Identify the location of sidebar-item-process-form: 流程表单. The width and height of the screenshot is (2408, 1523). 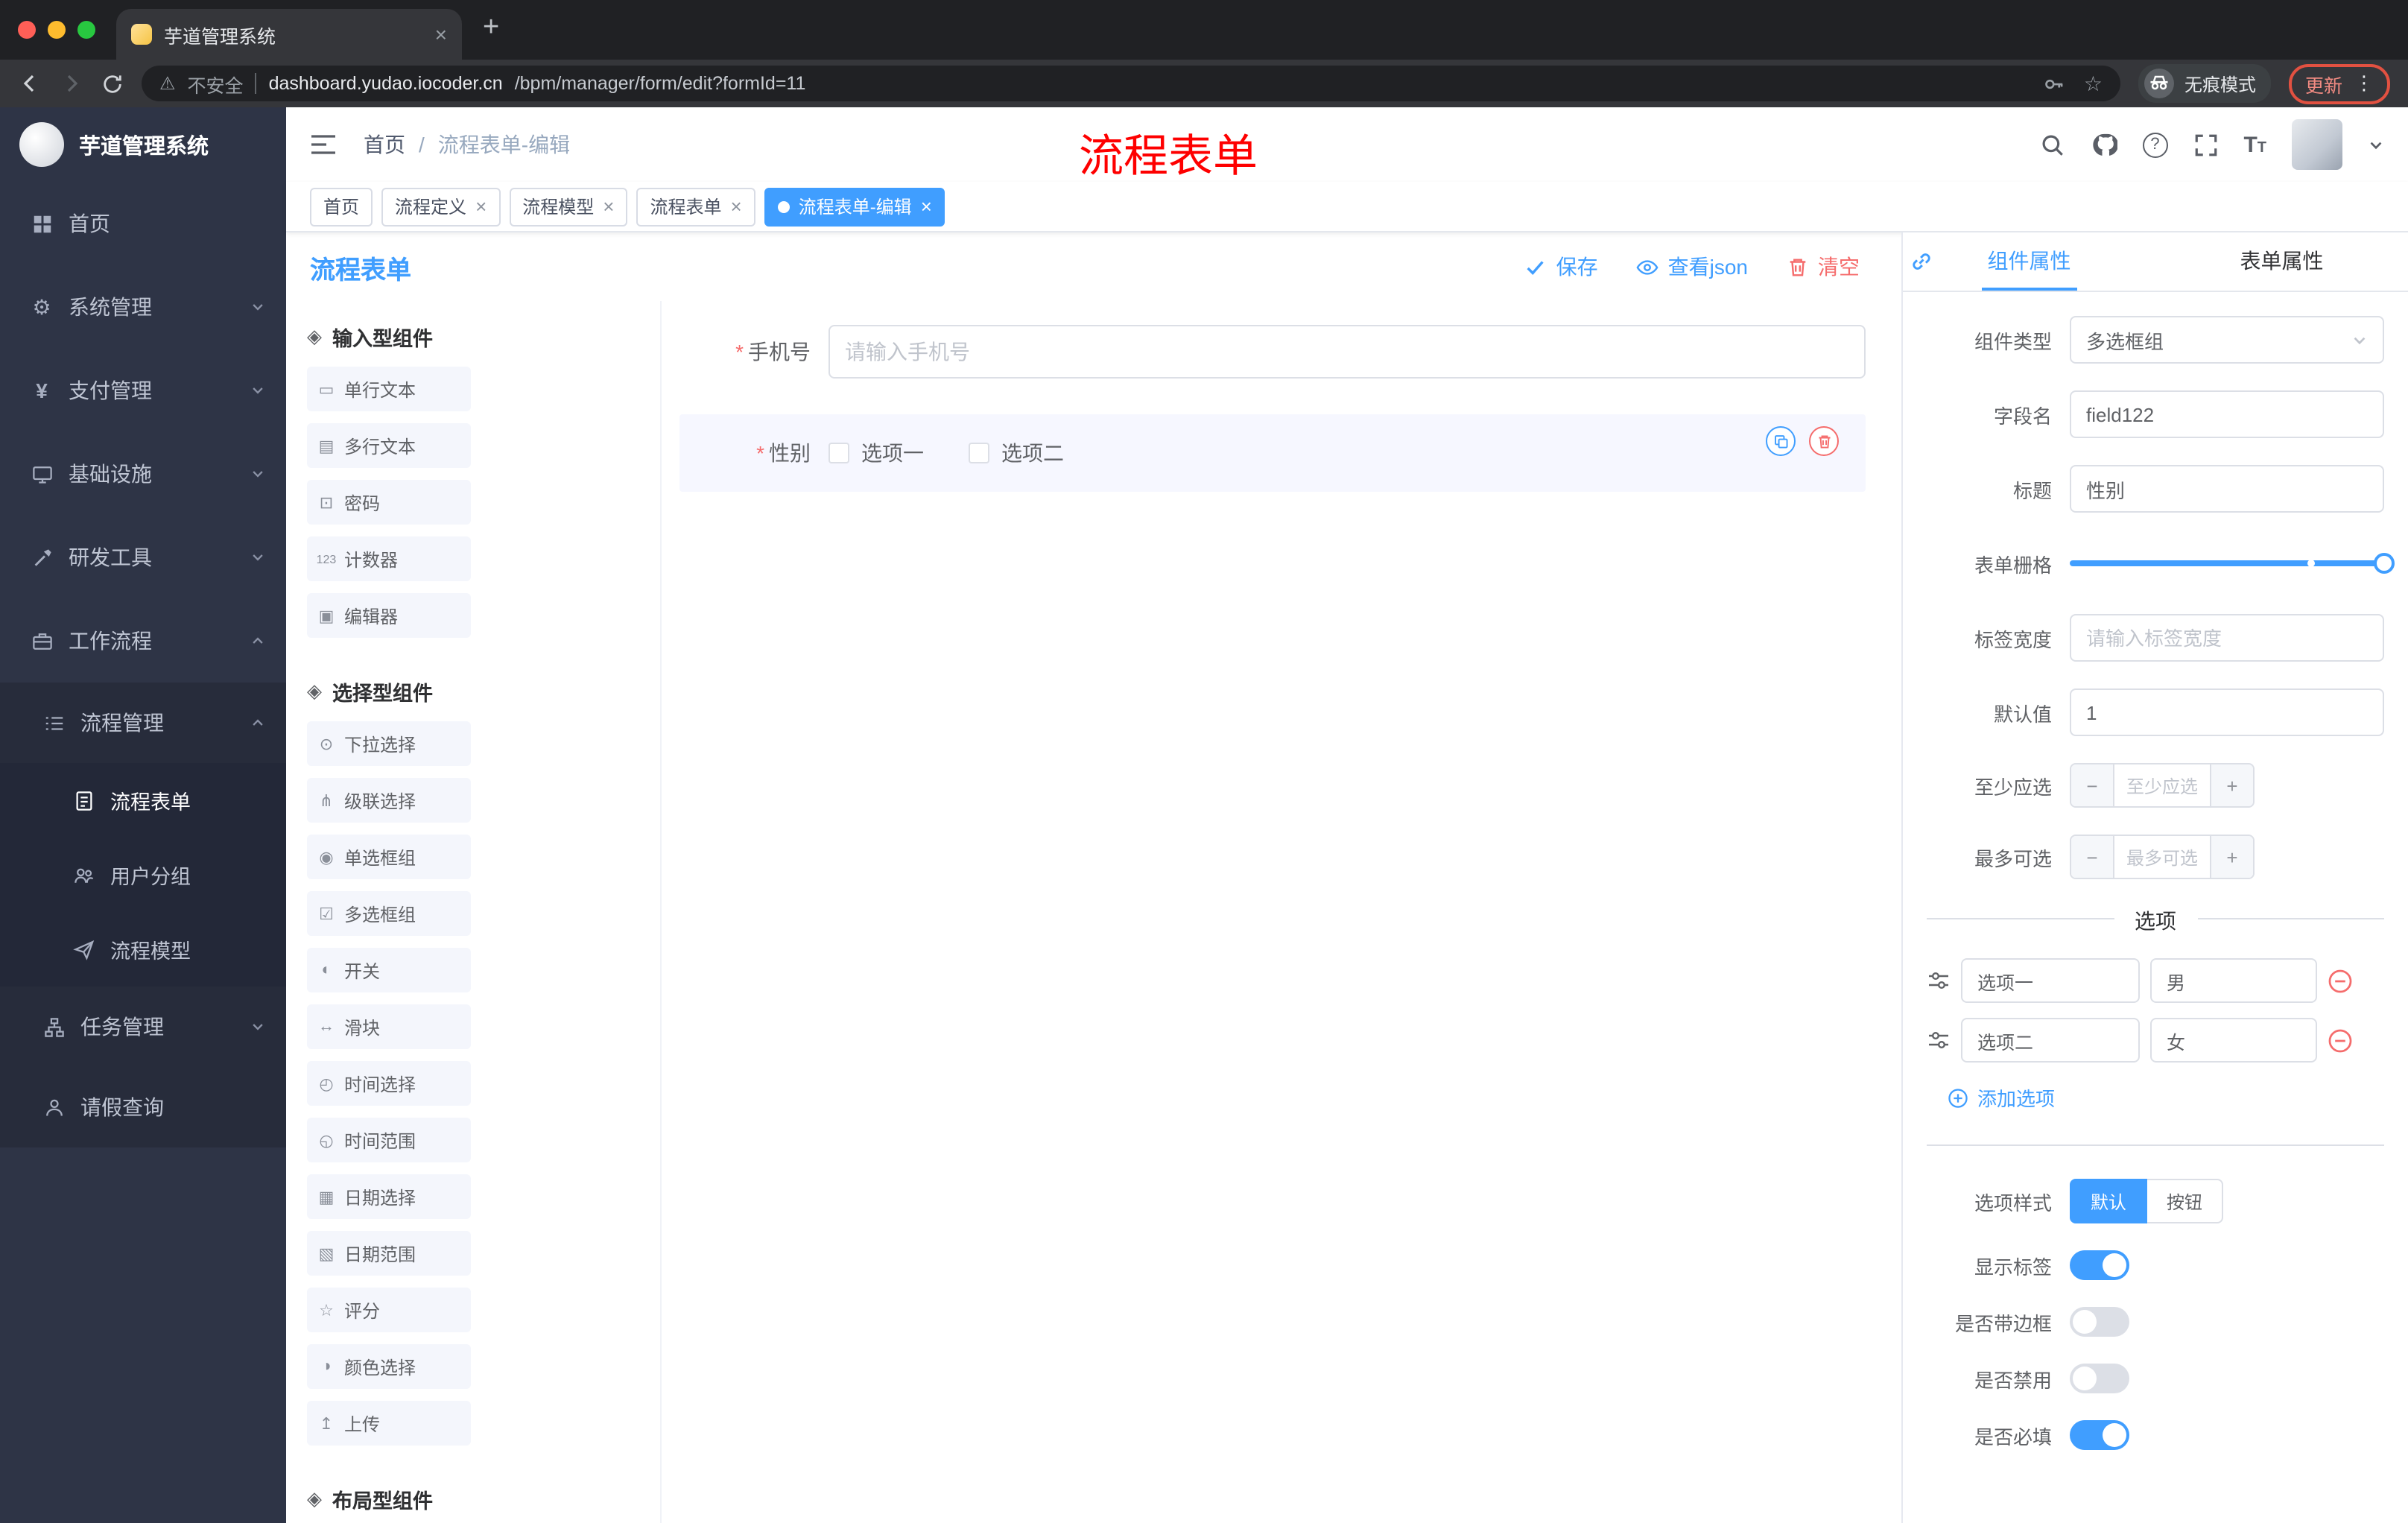
(143, 801).